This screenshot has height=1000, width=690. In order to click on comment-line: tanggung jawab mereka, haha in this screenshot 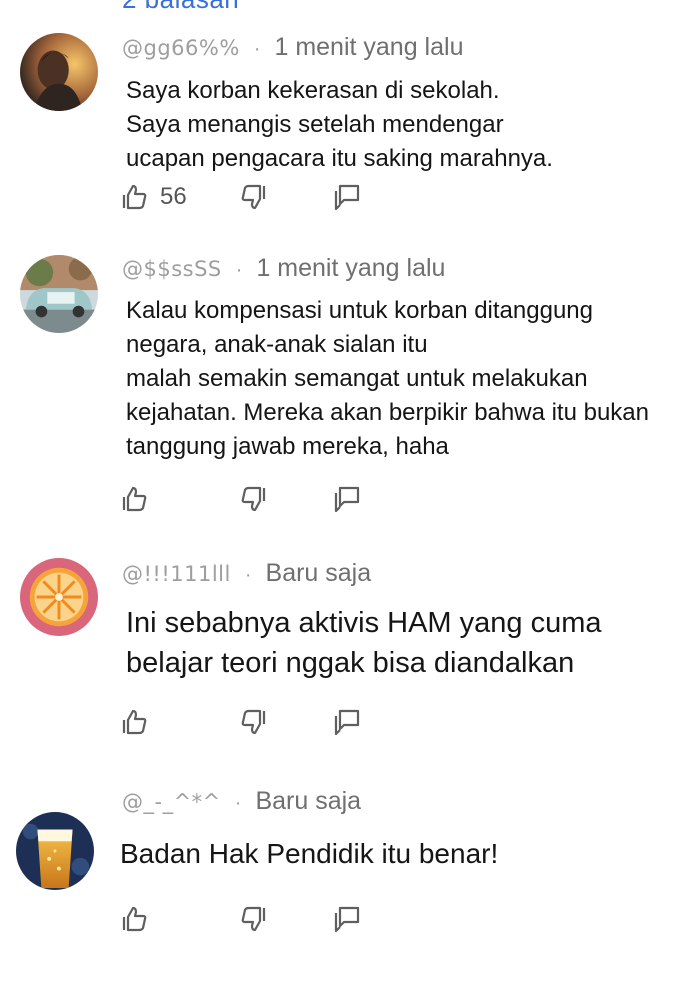, I will do `click(287, 446)`.